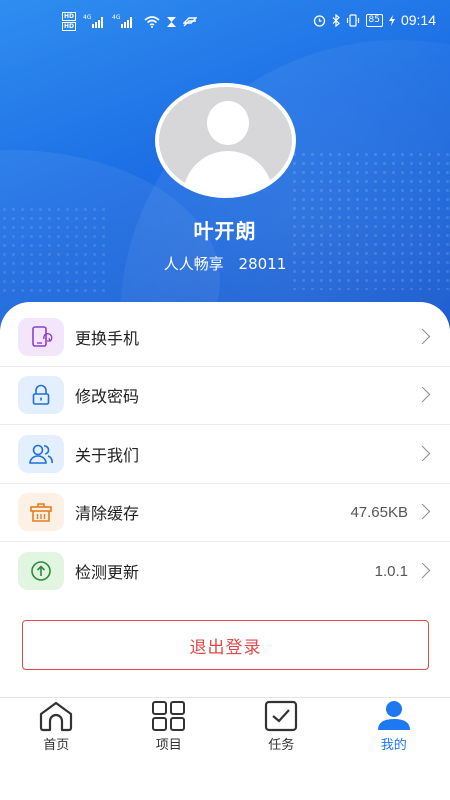 The height and width of the screenshot is (800, 450). I want to click on user-id: 28011, so click(262, 264).